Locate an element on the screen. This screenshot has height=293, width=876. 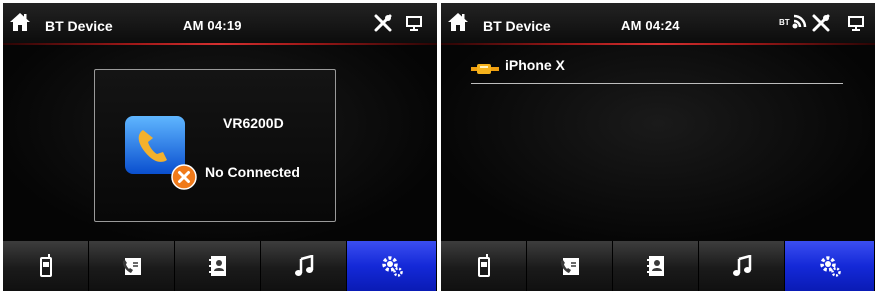
status-bar: BT Device AM 04:24 BT is located at coordinates (658, 23).